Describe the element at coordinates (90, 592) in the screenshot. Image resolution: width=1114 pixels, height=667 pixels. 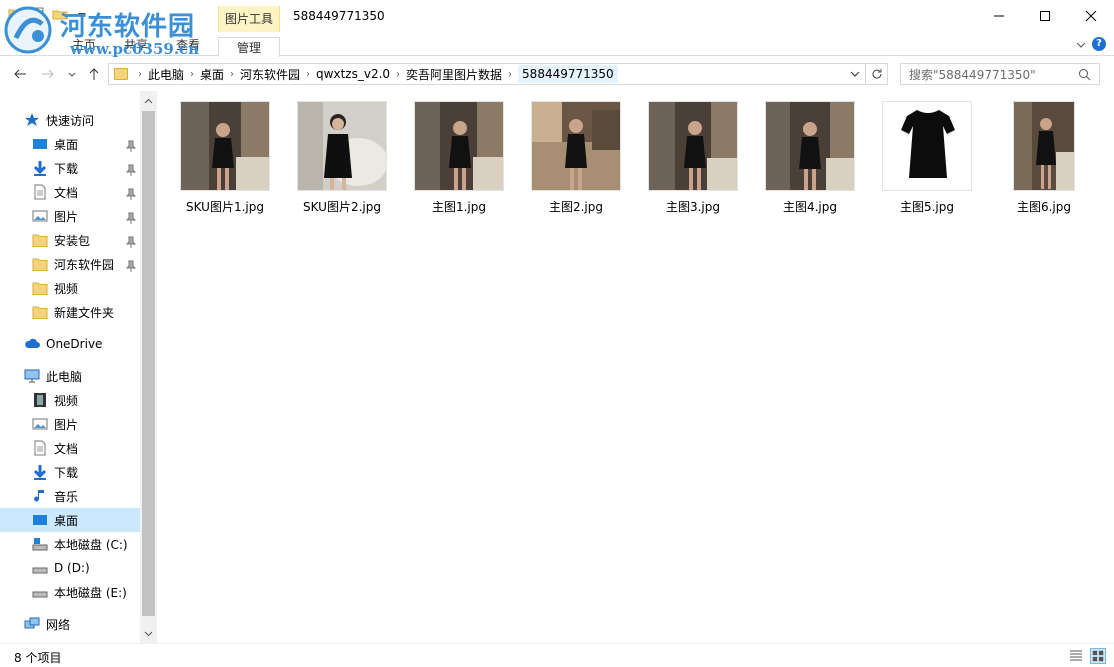
I see `sidebar-item-label: 本地磁盘 (E:)` at that location.